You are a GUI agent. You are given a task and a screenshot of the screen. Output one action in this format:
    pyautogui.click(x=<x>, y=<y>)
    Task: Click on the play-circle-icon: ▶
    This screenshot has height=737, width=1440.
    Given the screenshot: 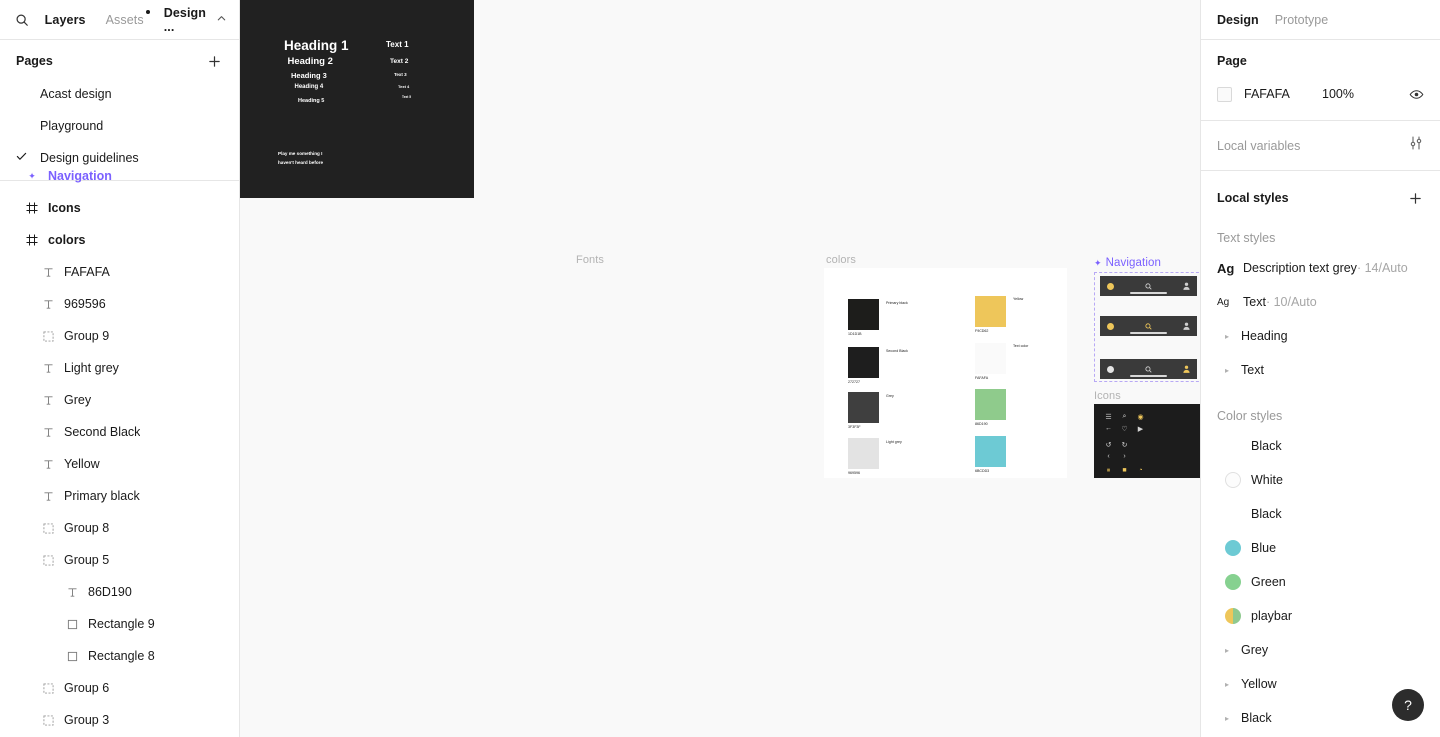 What is the action you would take?
    pyautogui.click(x=1140, y=428)
    